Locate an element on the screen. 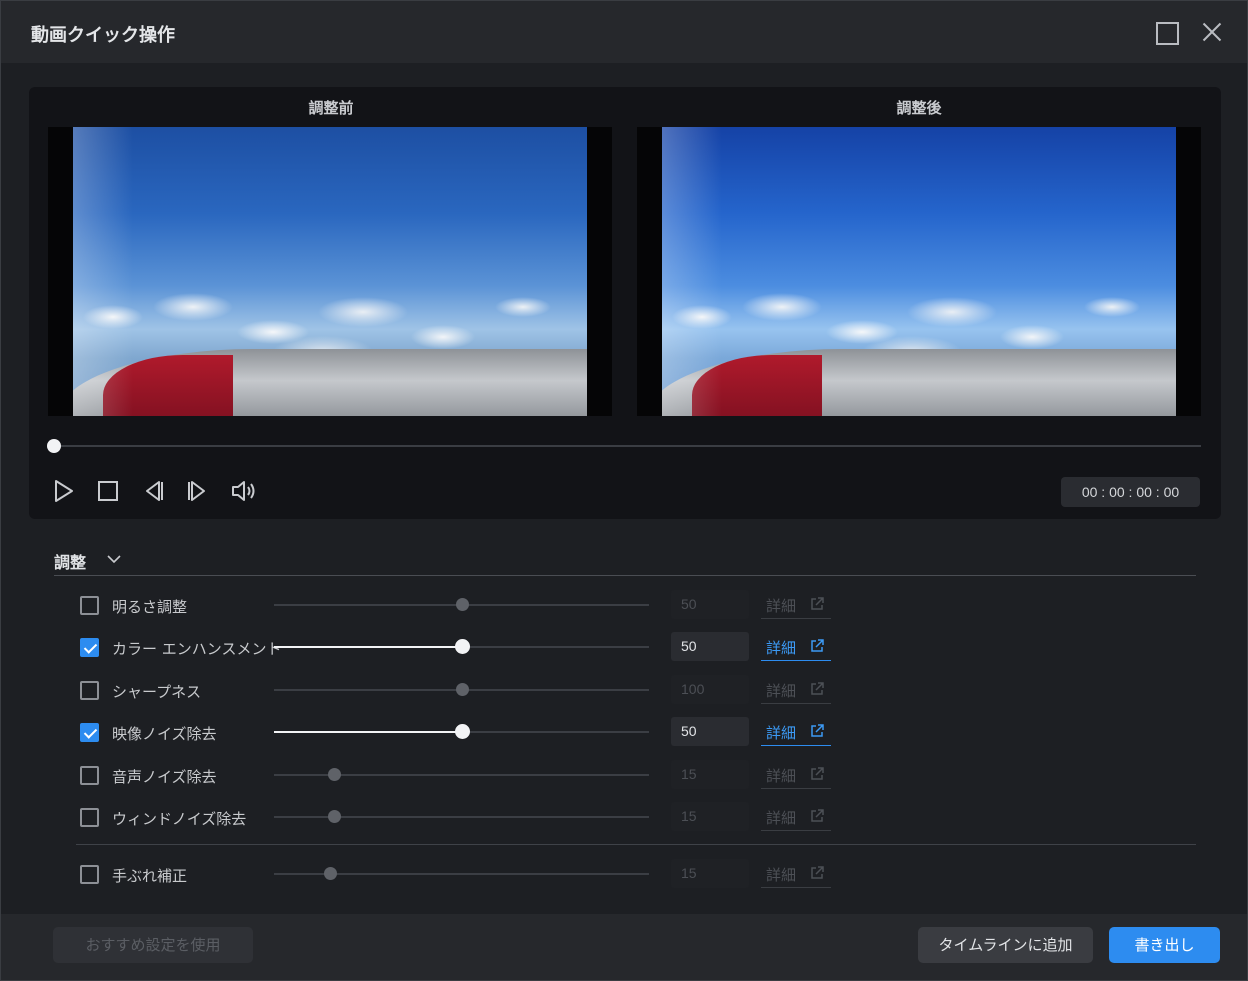  after-label: 調整後 is located at coordinates (919, 108).